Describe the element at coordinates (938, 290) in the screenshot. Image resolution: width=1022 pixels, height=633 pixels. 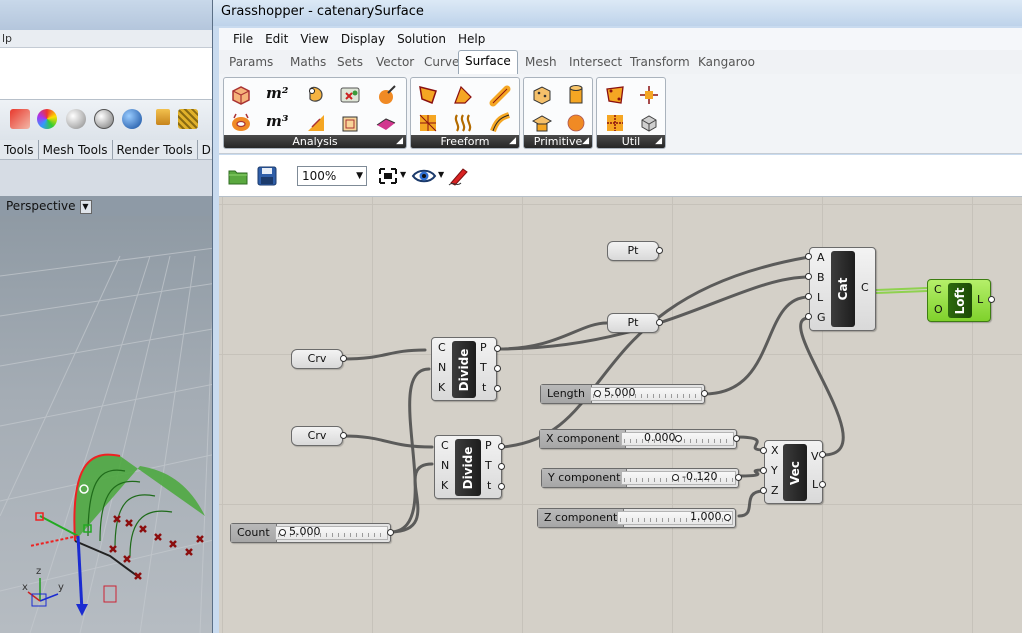
I see `loft-input-c: C` at that location.